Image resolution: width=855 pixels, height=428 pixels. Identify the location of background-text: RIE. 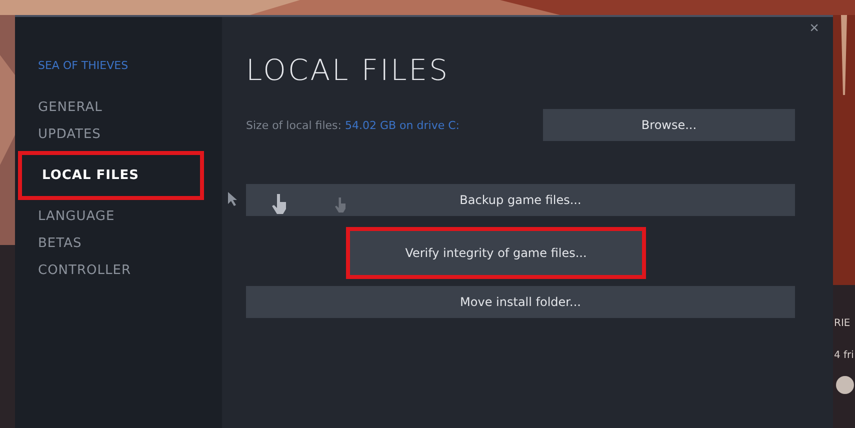
(842, 323).